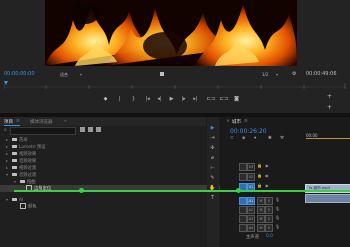 This screenshot has height=247, width=350. What do you see at coordinates (18, 121) in the screenshot?
I see `tab-menu-icon: ≡` at bounding box center [18, 121].